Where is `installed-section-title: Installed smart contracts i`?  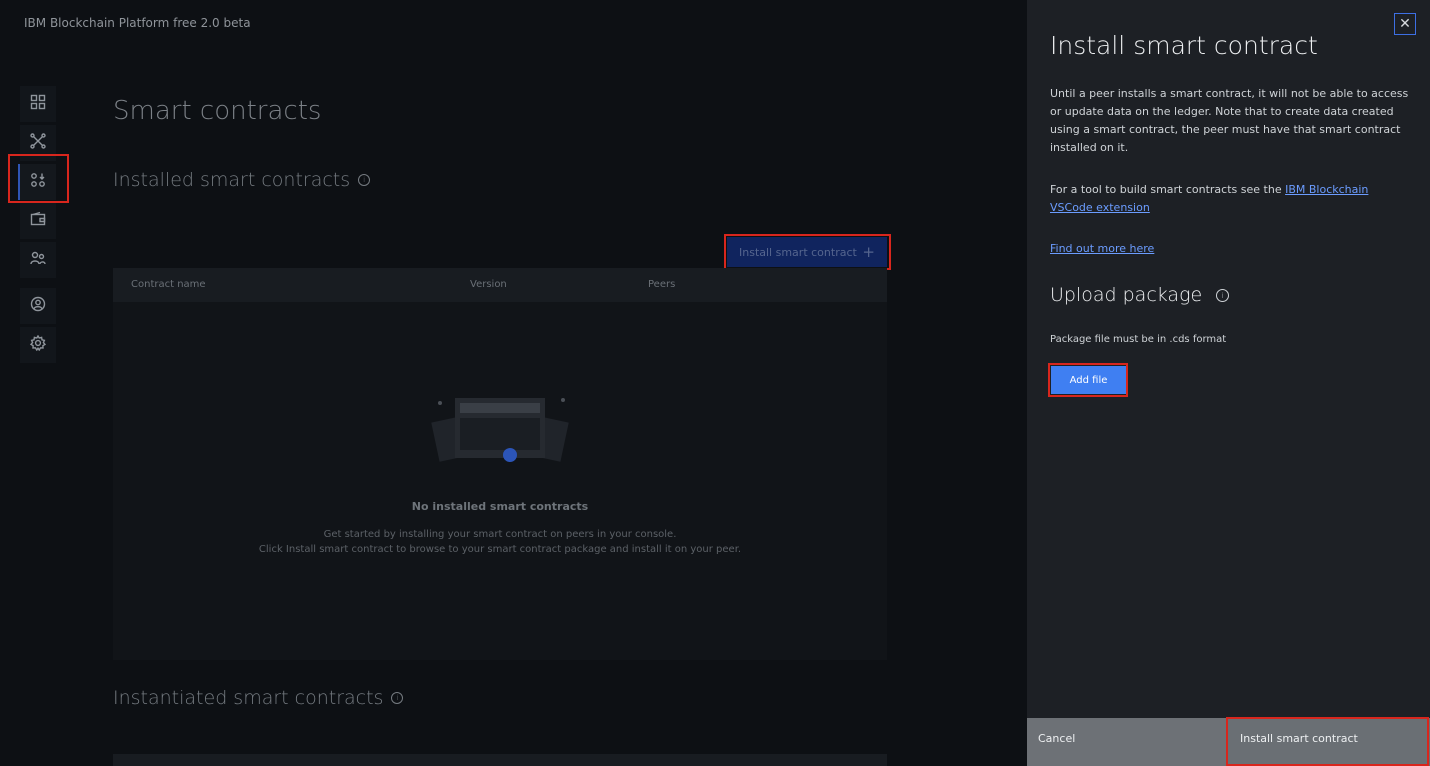 installed-section-title: Installed smart contracts i is located at coordinates (242, 180).